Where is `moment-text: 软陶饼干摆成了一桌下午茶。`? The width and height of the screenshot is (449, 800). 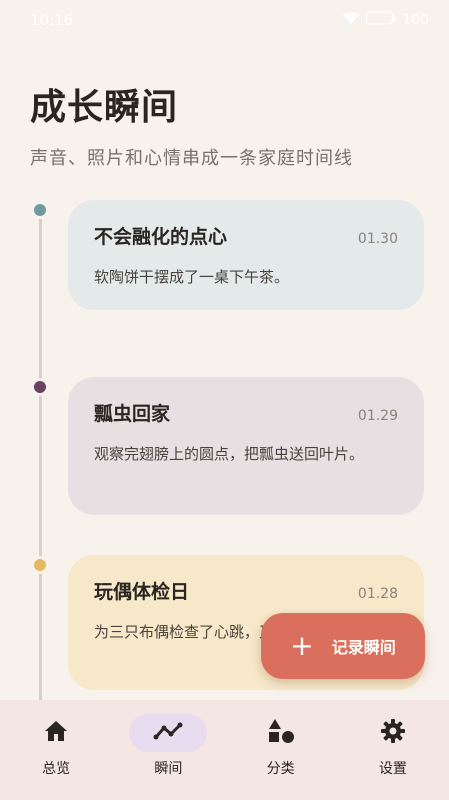
moment-text: 软陶饼干摆成了一桌下午茶。 is located at coordinates (192, 277).